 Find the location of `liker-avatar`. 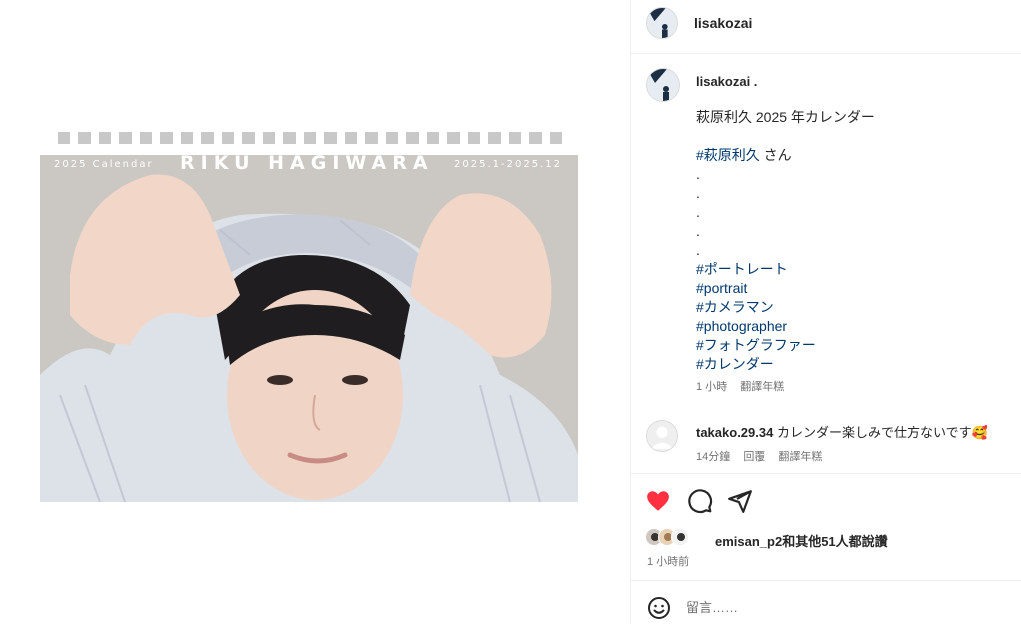

liker-avatar is located at coordinates (680, 537).